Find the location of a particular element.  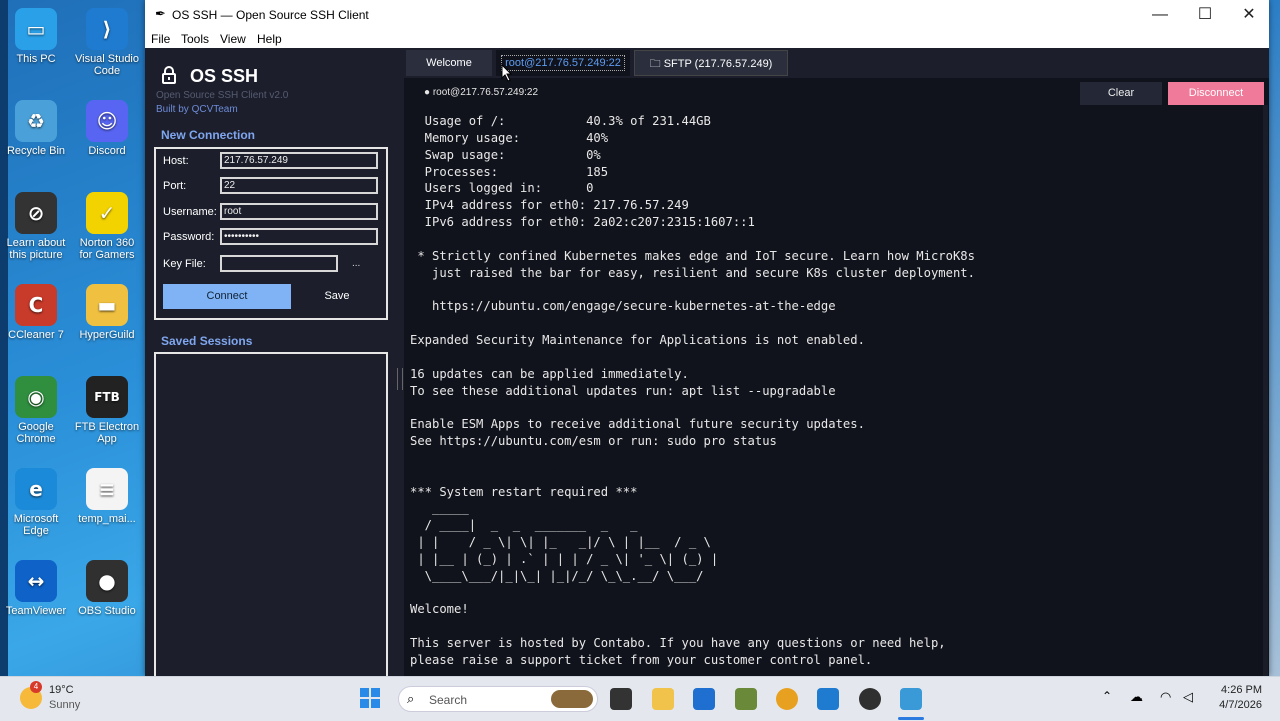

search-icon: ⌕ is located at coordinates (411, 698).